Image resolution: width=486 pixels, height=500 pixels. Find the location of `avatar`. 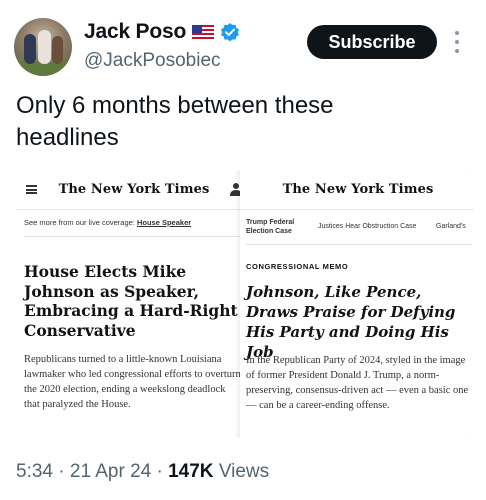

avatar is located at coordinates (43, 47).